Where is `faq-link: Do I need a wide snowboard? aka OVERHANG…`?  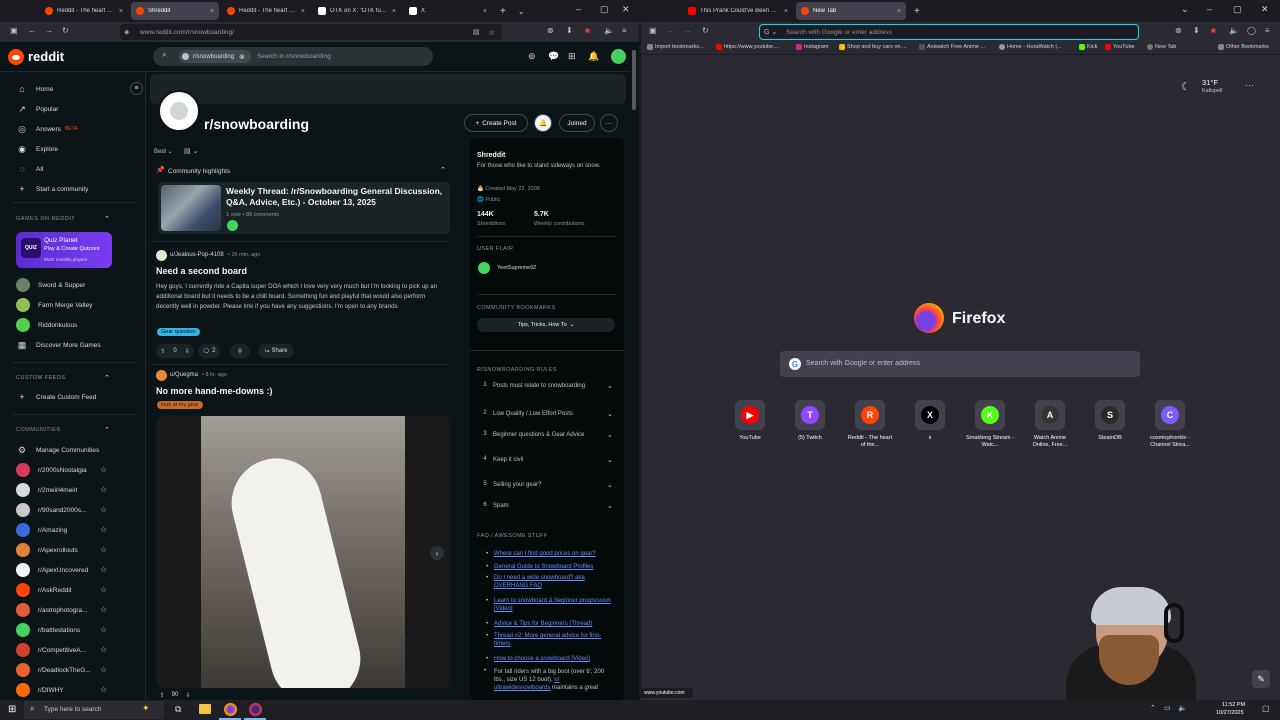 faq-link: Do I need a wide snowboard? aka OVERHANG… is located at coordinates (551, 582).